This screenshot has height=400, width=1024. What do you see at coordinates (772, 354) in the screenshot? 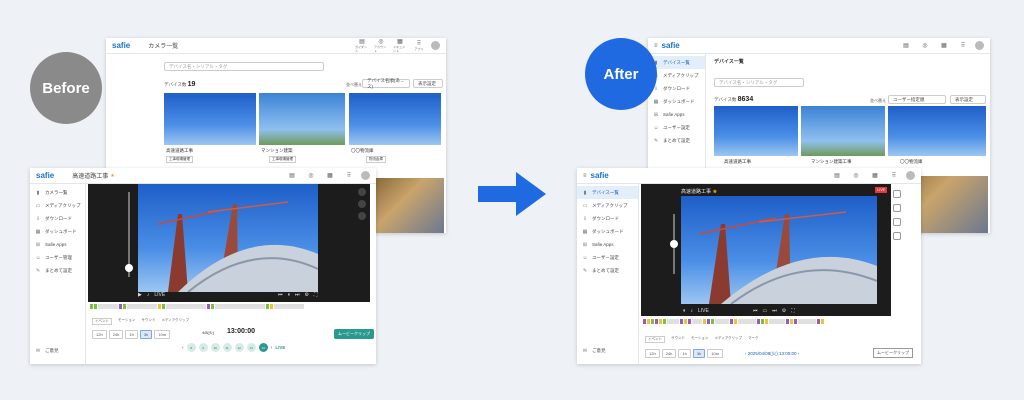
I see `datetime-selector: ‹ 2025/04/08(火) 13:00:00 ›` at bounding box center [772, 354].